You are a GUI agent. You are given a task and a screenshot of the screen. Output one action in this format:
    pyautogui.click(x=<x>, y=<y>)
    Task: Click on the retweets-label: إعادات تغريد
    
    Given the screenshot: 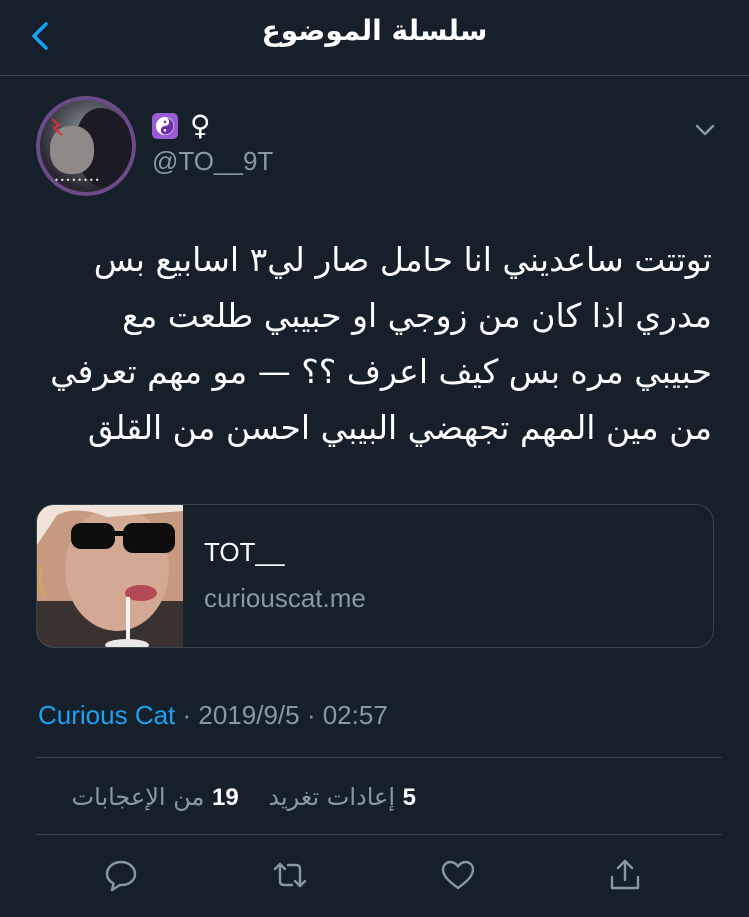 What is the action you would take?
    pyautogui.click(x=331, y=797)
    